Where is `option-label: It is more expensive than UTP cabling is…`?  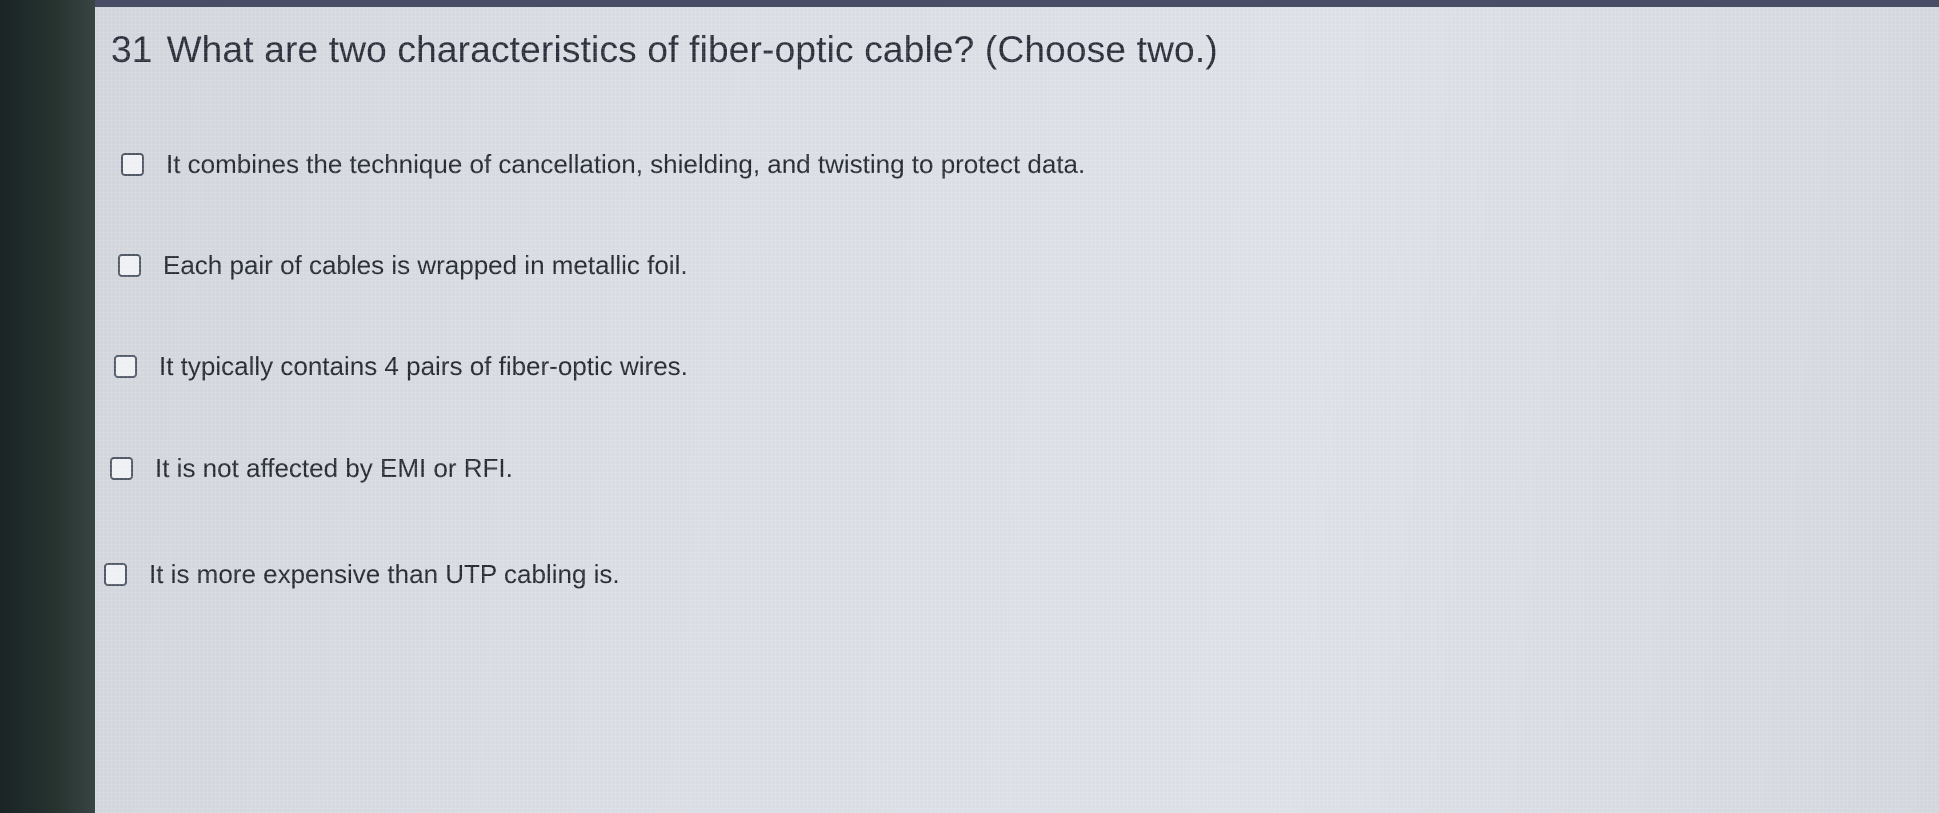 option-label: It is more expensive than UTP cabling is… is located at coordinates (384, 574).